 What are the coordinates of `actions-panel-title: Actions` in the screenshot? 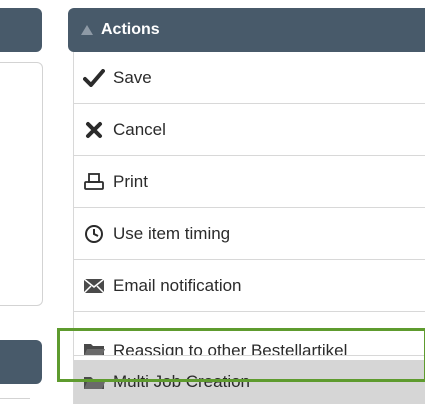 It's located at (130, 29).